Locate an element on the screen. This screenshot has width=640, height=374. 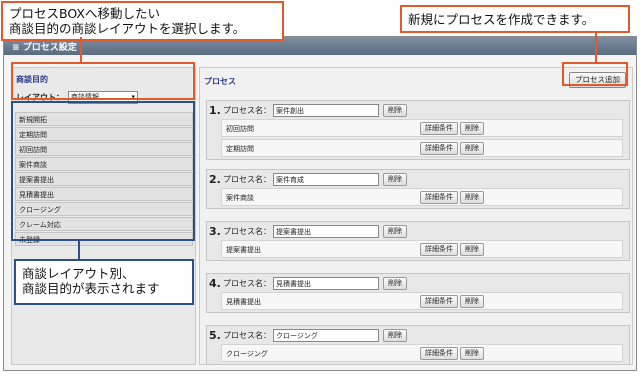
callout-purpose-list-line2: 商談目的が表示されます is located at coordinates (91, 288).